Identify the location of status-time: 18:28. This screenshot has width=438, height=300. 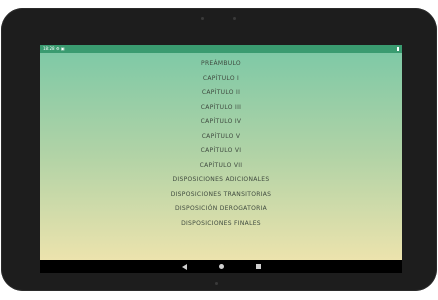
(49, 48).